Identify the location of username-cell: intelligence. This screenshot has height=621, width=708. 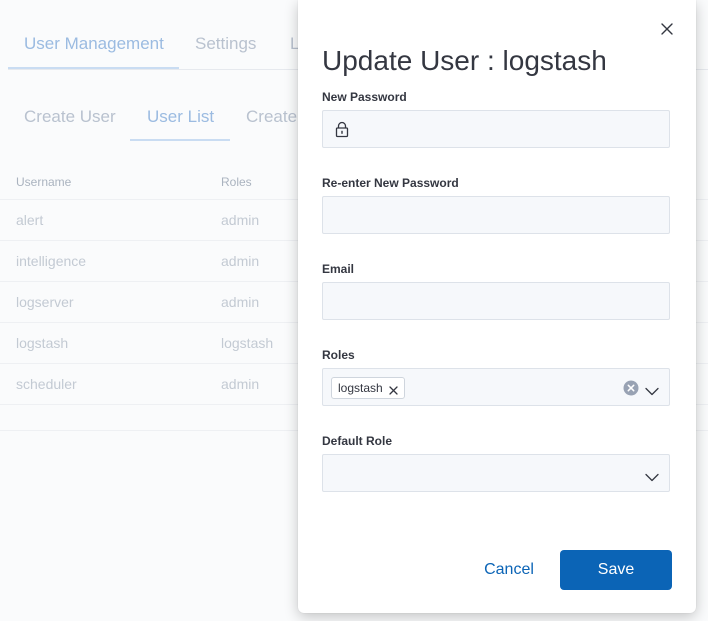
(51, 261).